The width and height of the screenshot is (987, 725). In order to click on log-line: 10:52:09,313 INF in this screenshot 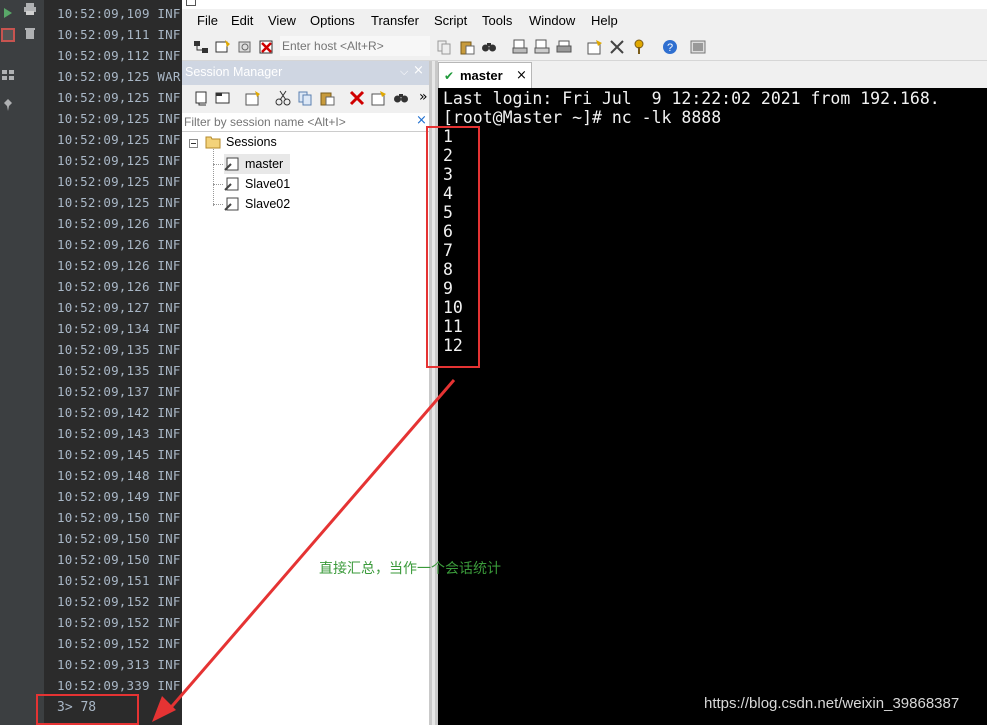, I will do `click(119, 664)`.